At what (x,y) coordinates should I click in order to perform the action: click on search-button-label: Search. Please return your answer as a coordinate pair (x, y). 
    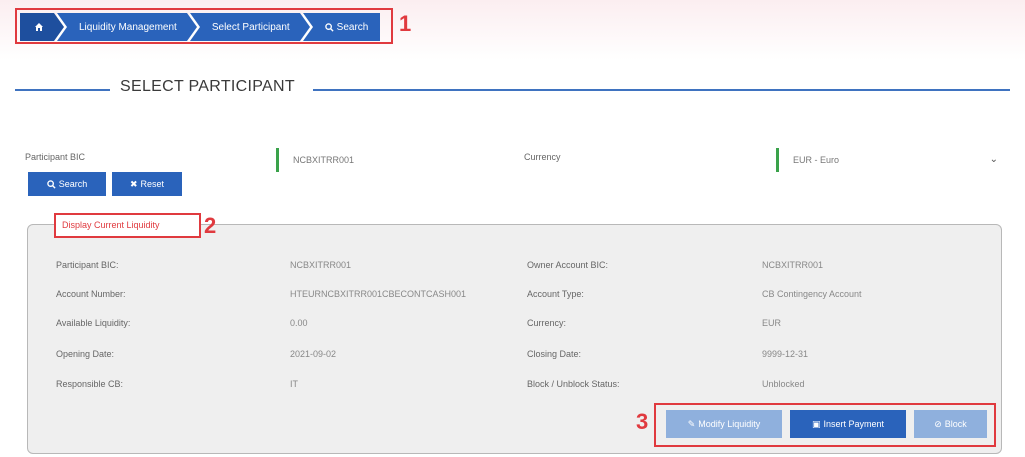
    Looking at the image, I should click on (73, 184).